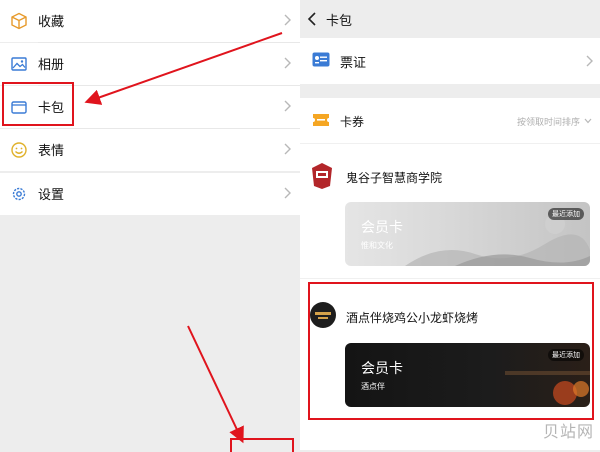 The width and height of the screenshot is (600, 452). Describe the element at coordinates (467, 234) in the screenshot. I see `membership-card: 会员卡 惟和文化 最近添加` at that location.